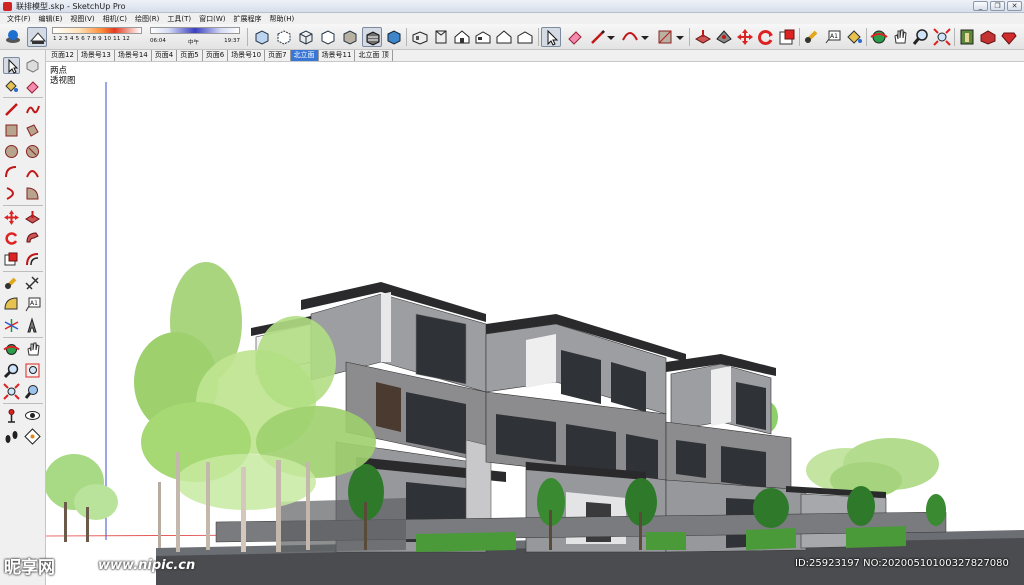  What do you see at coordinates (942, 37) in the screenshot?
I see `zoom-extents-tool-icon` at bounding box center [942, 37].